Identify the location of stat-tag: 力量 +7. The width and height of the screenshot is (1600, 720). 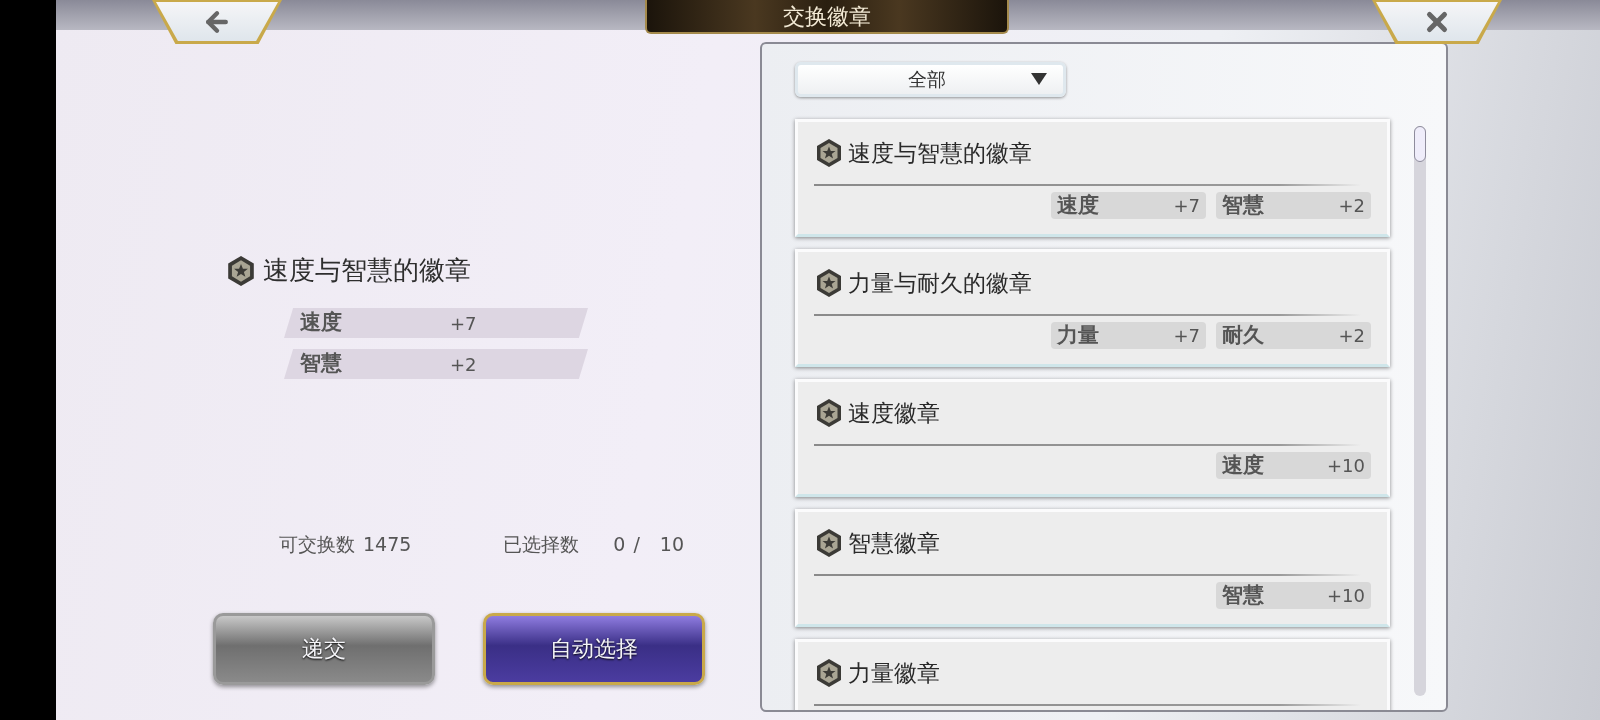
(1128, 335).